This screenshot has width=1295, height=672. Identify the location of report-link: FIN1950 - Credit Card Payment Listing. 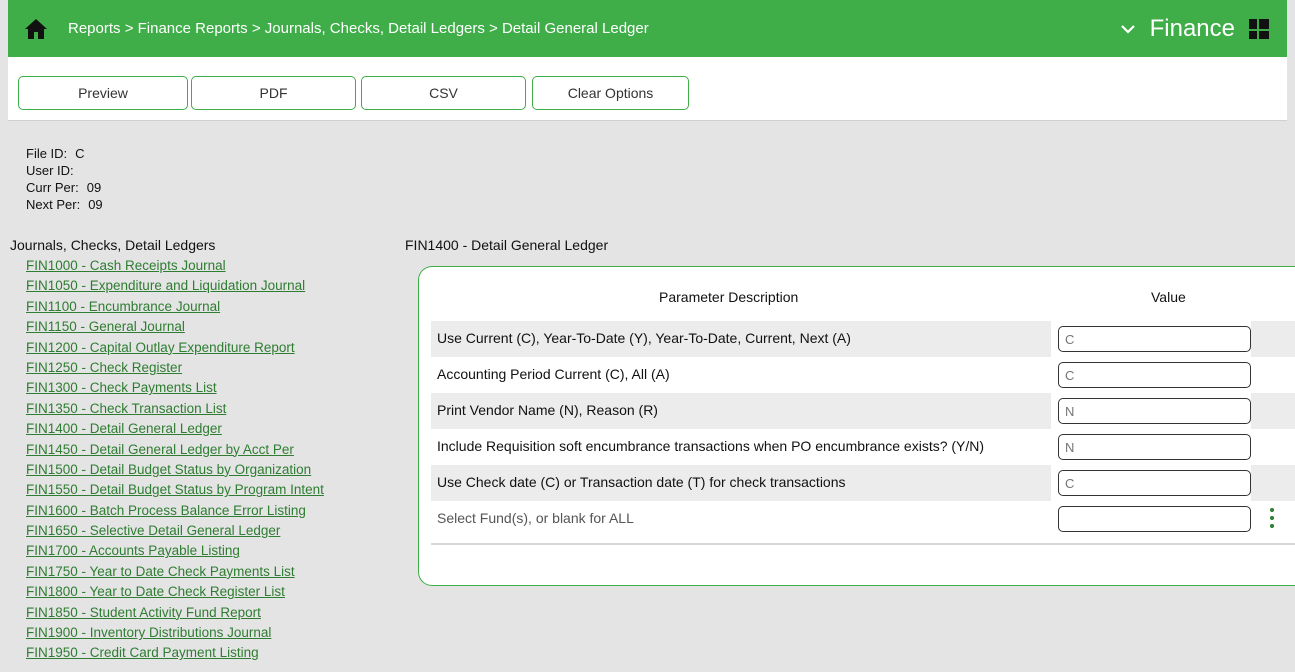
(142, 652).